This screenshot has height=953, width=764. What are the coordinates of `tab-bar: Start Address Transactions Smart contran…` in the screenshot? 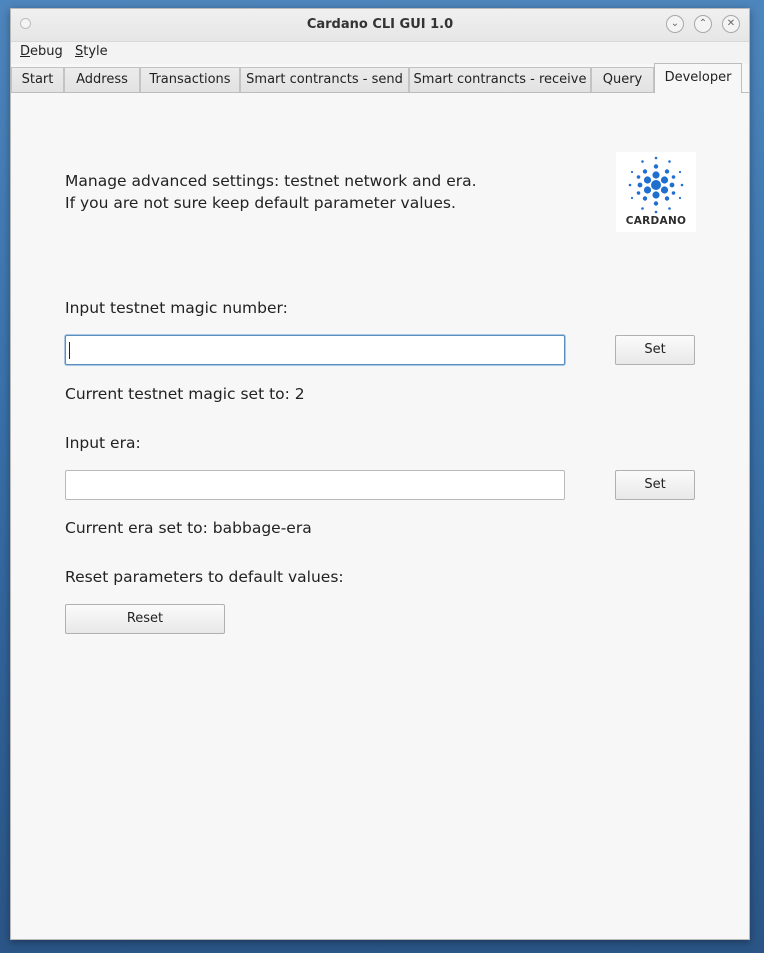 It's located at (380, 78).